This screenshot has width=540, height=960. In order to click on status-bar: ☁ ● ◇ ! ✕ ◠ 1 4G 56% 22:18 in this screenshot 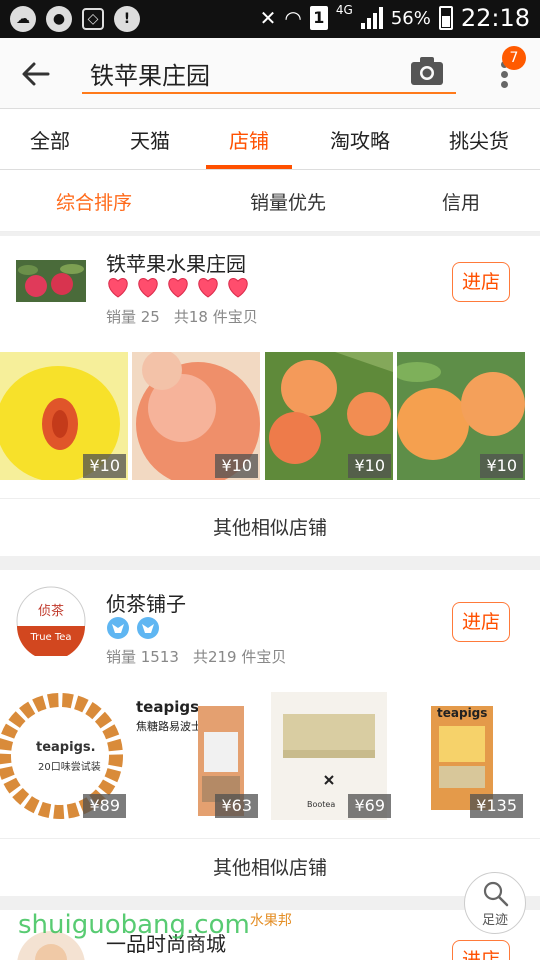, I will do `click(270, 19)`.